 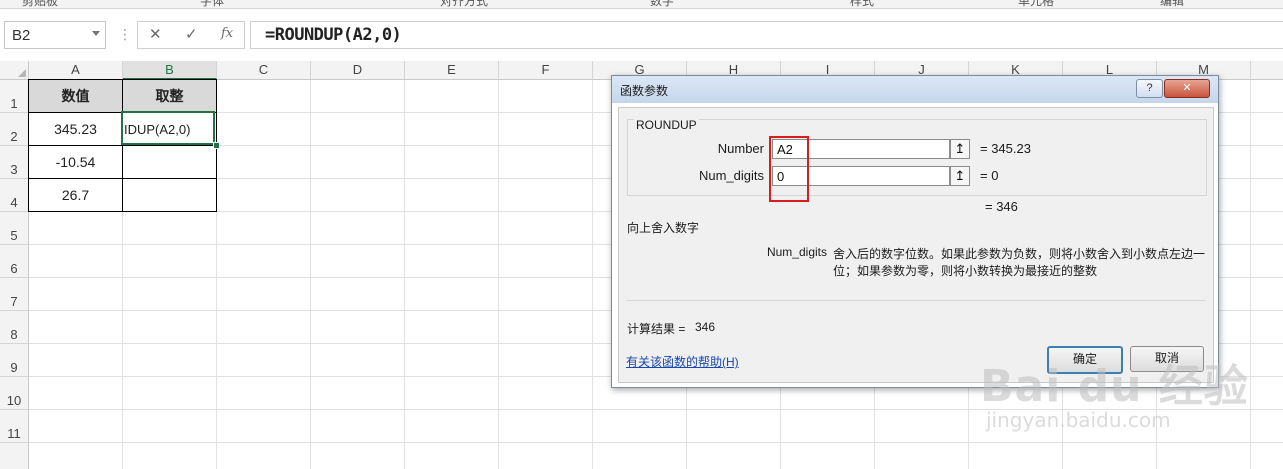 I want to click on arg-description-label: Num_digits, so click(x=796, y=252).